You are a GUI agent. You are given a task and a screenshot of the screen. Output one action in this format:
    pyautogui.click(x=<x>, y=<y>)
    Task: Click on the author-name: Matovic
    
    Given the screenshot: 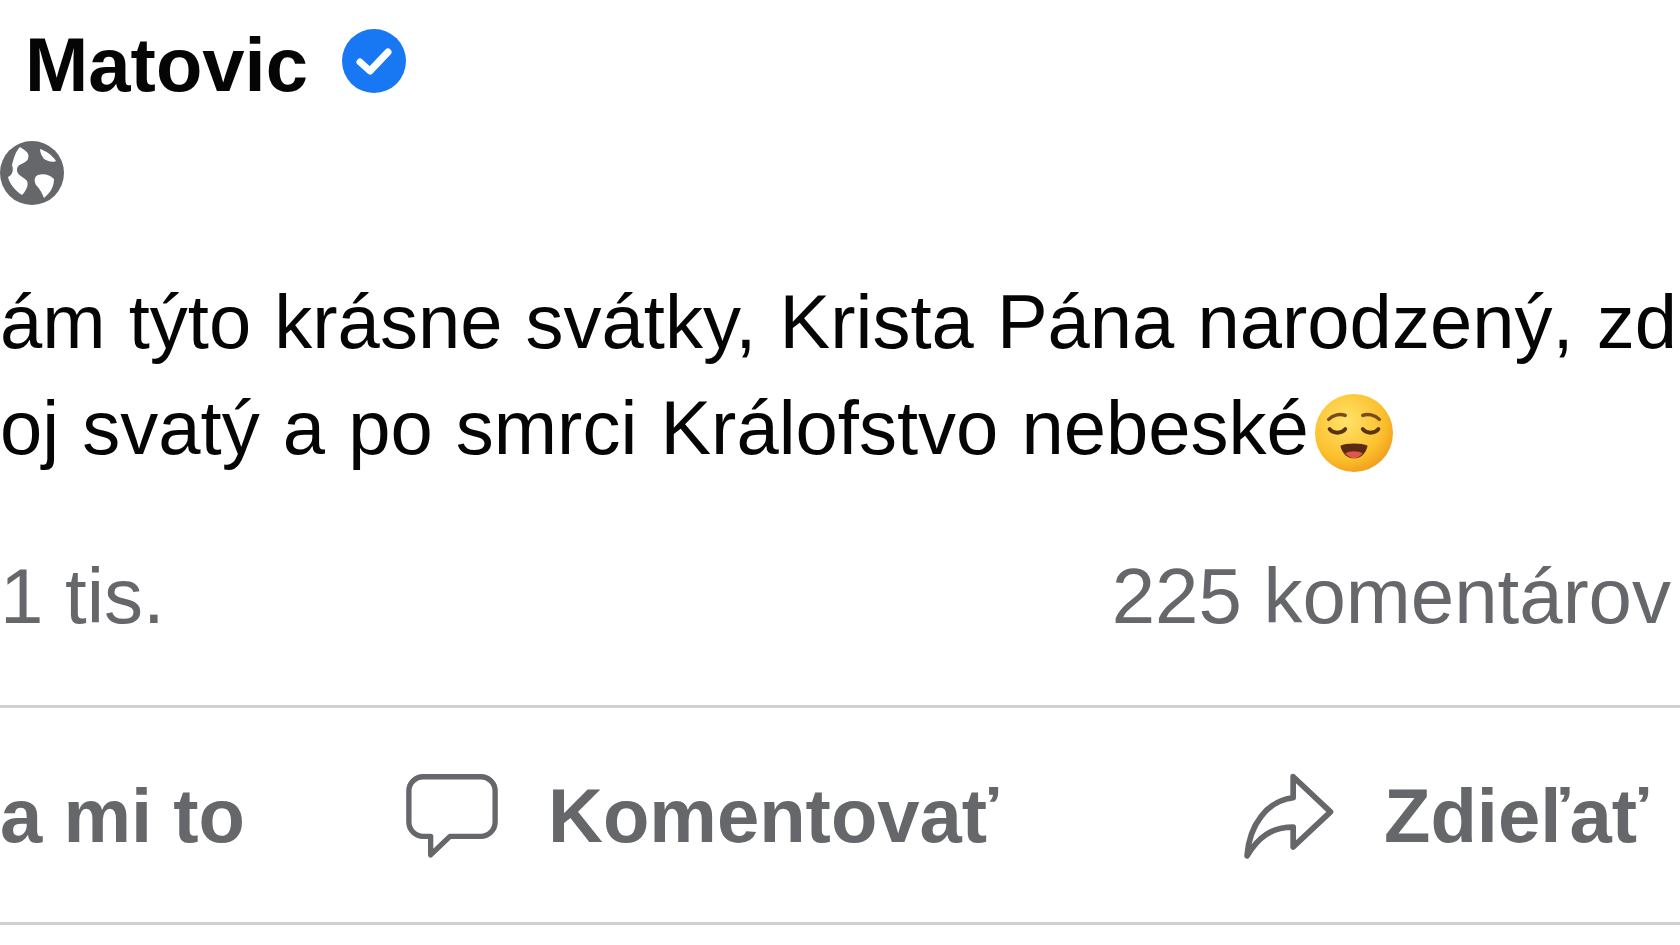 What is the action you would take?
    pyautogui.click(x=166, y=64)
    